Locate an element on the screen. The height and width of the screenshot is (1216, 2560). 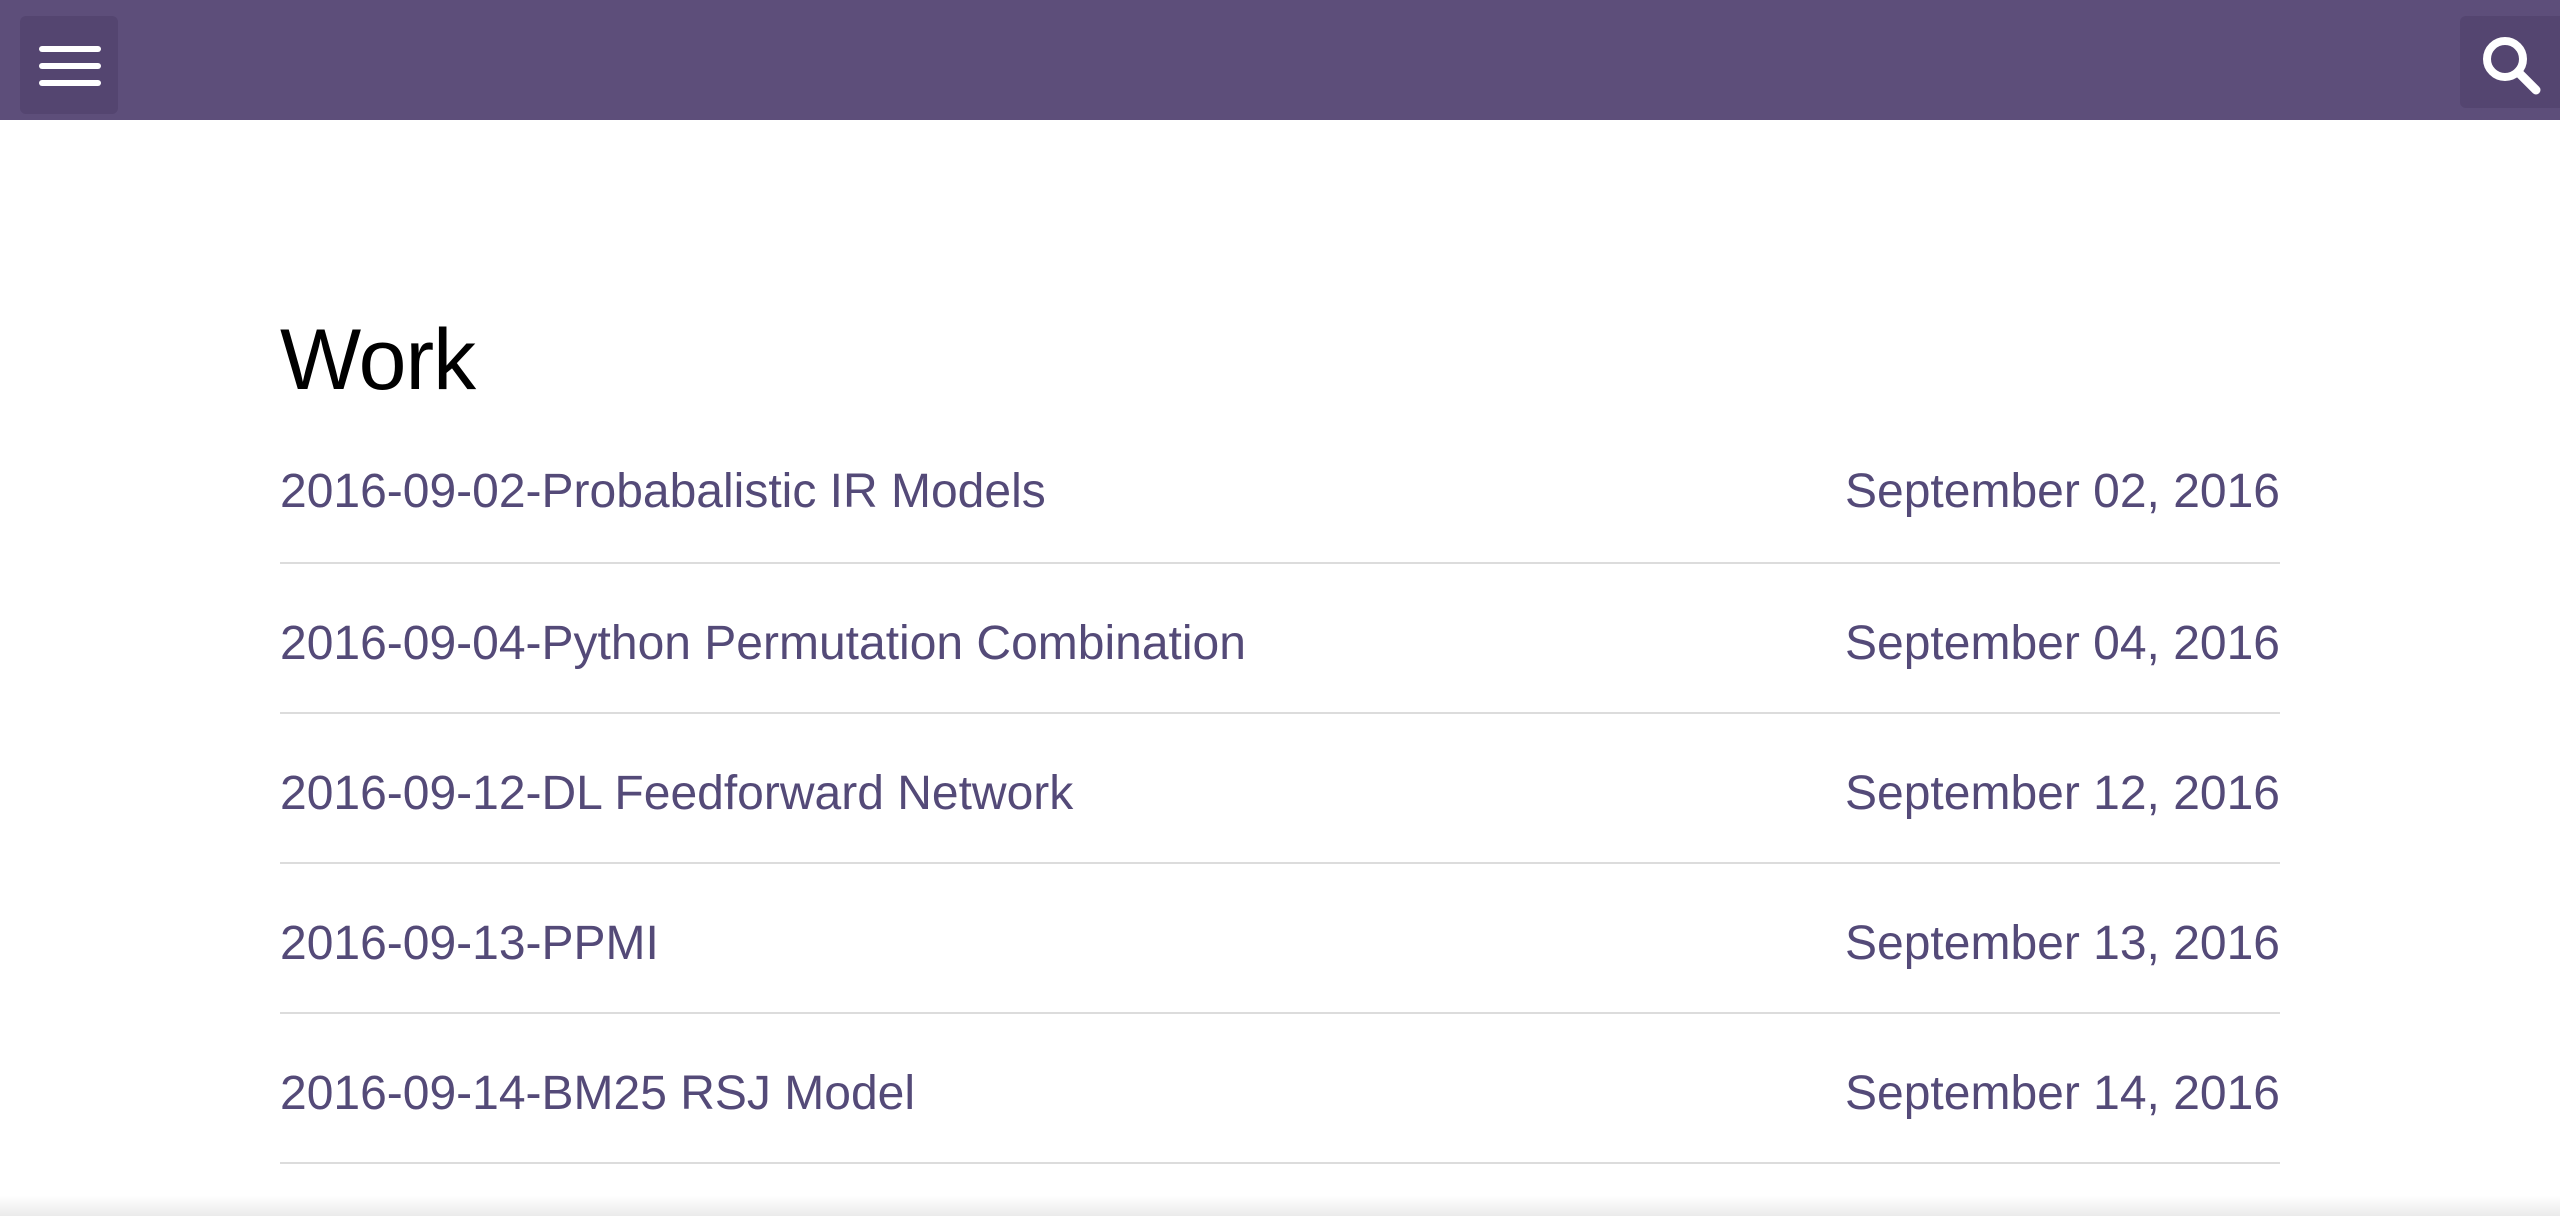
post-link: 2016-09-12-DL Feedforward Network is located at coordinates (676, 793).